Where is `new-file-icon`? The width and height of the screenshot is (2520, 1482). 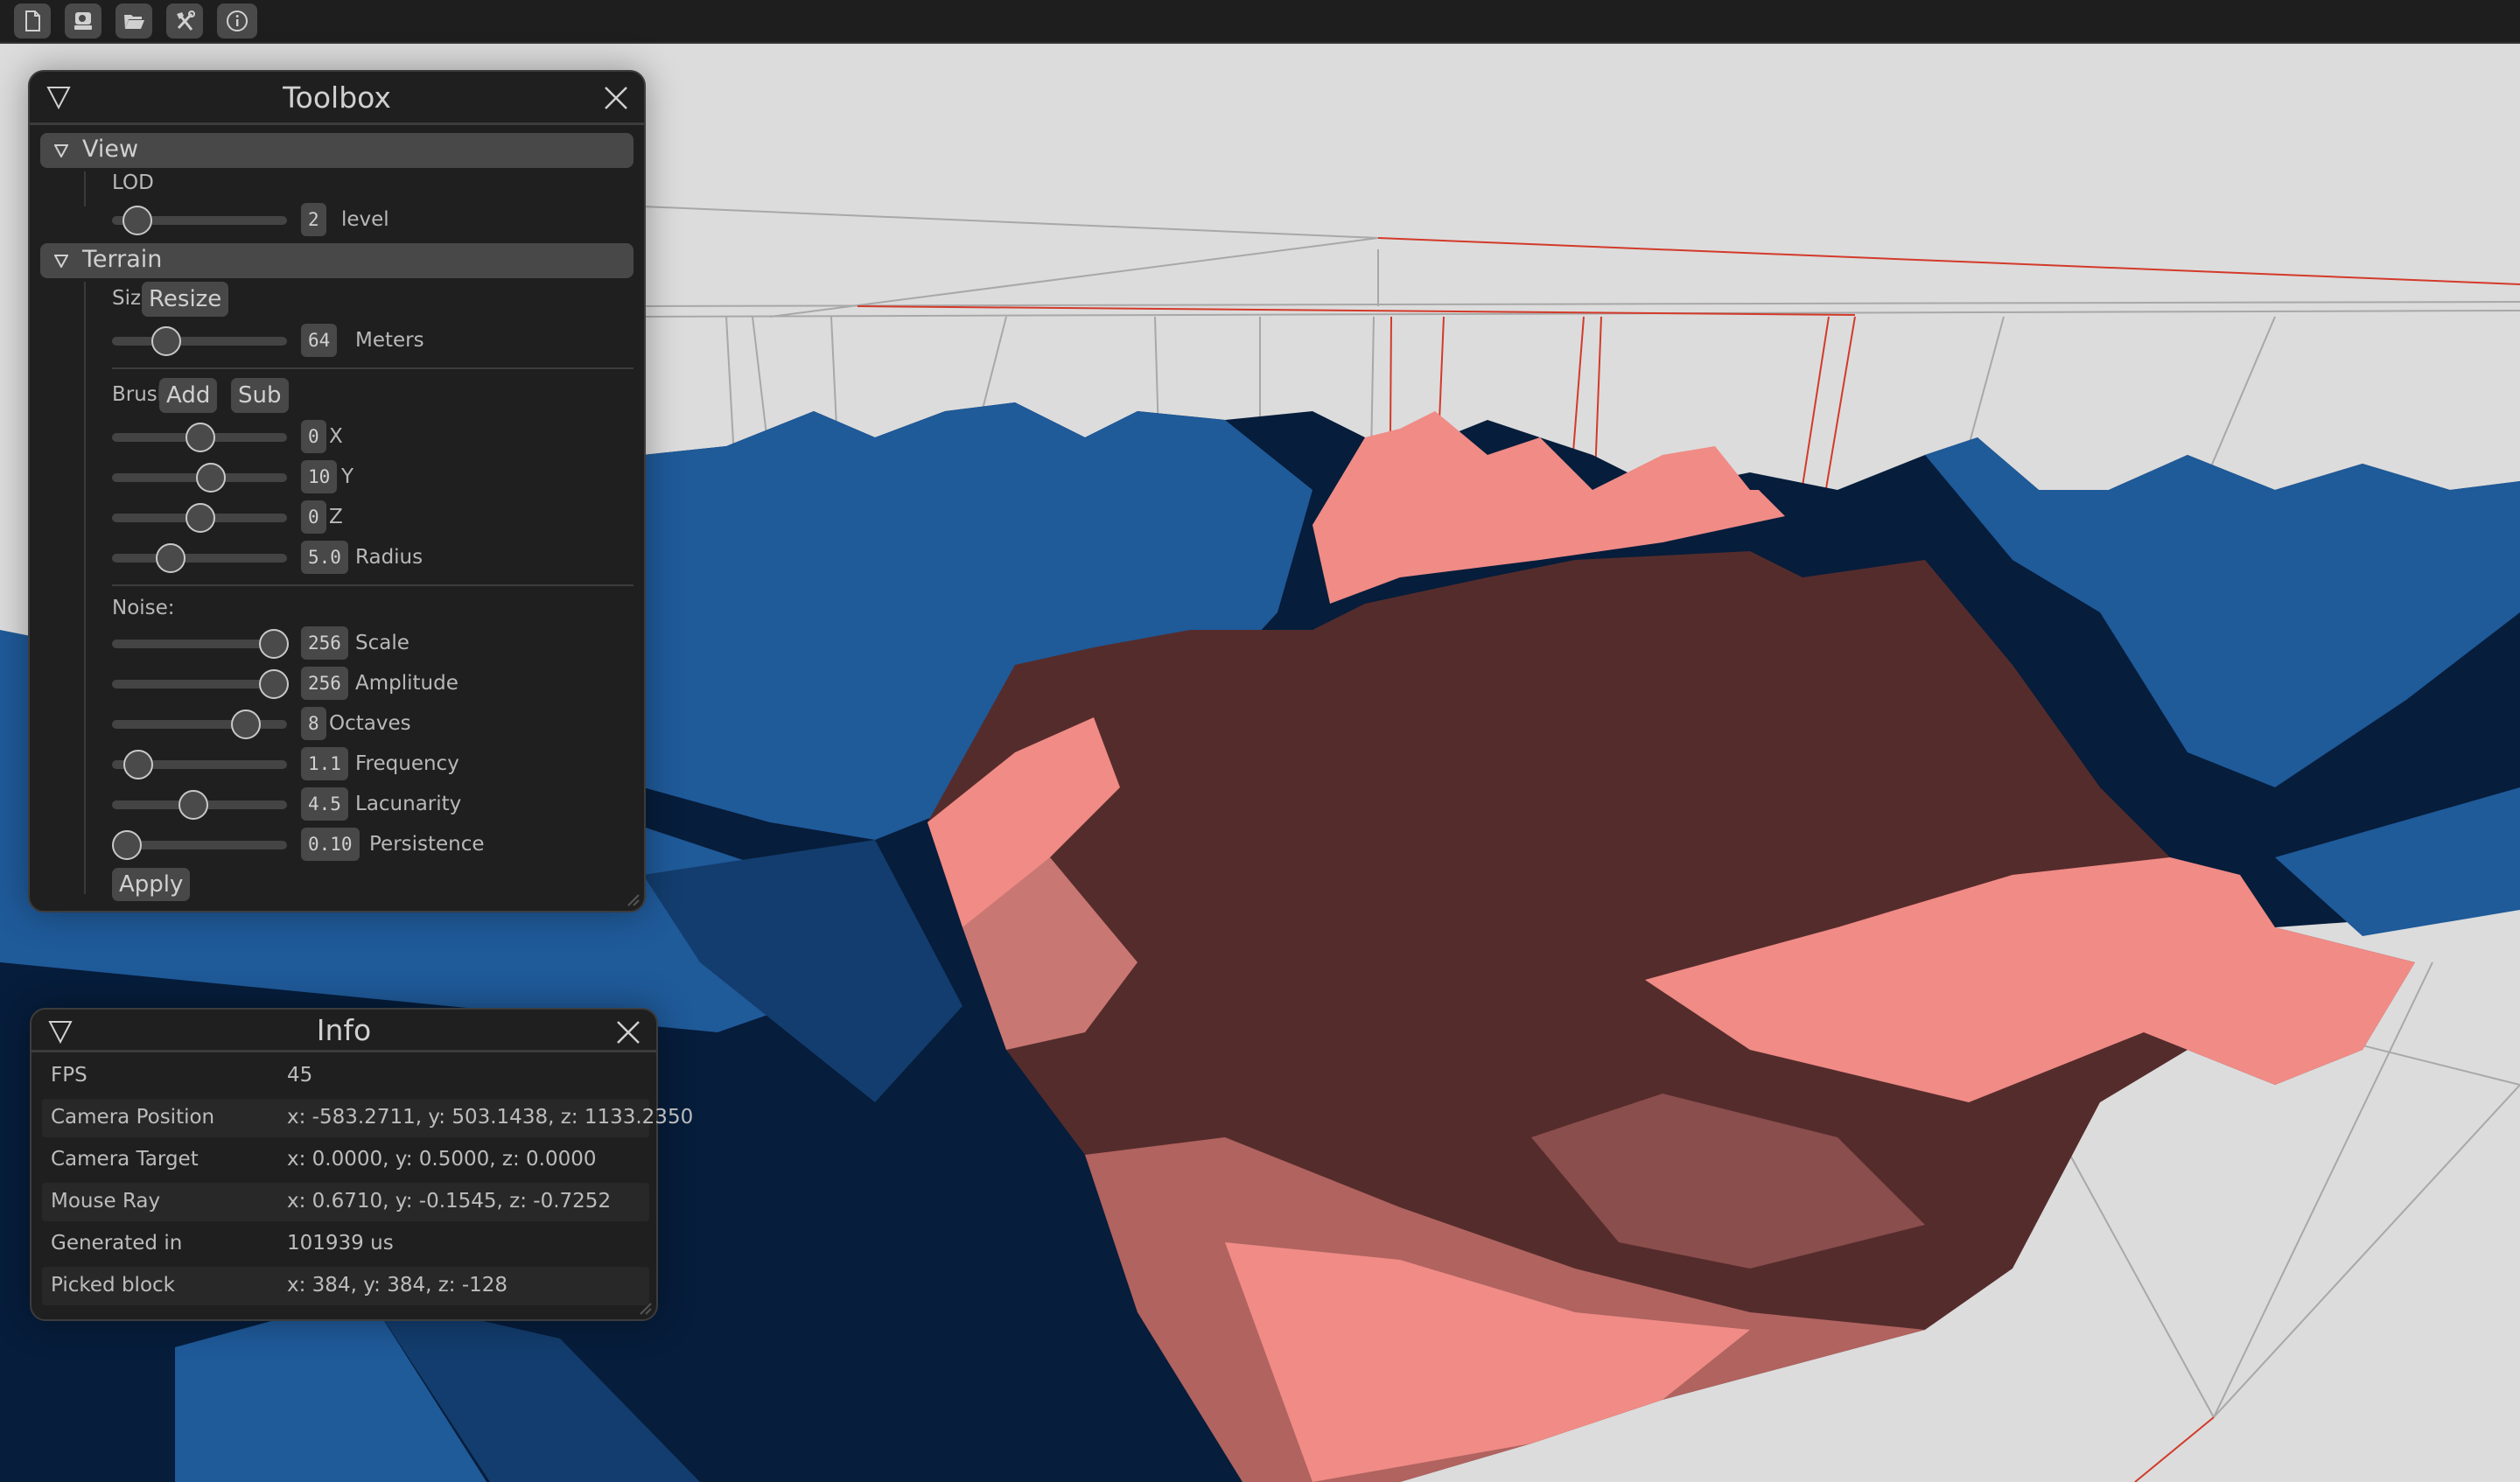
new-file-icon is located at coordinates (32, 20).